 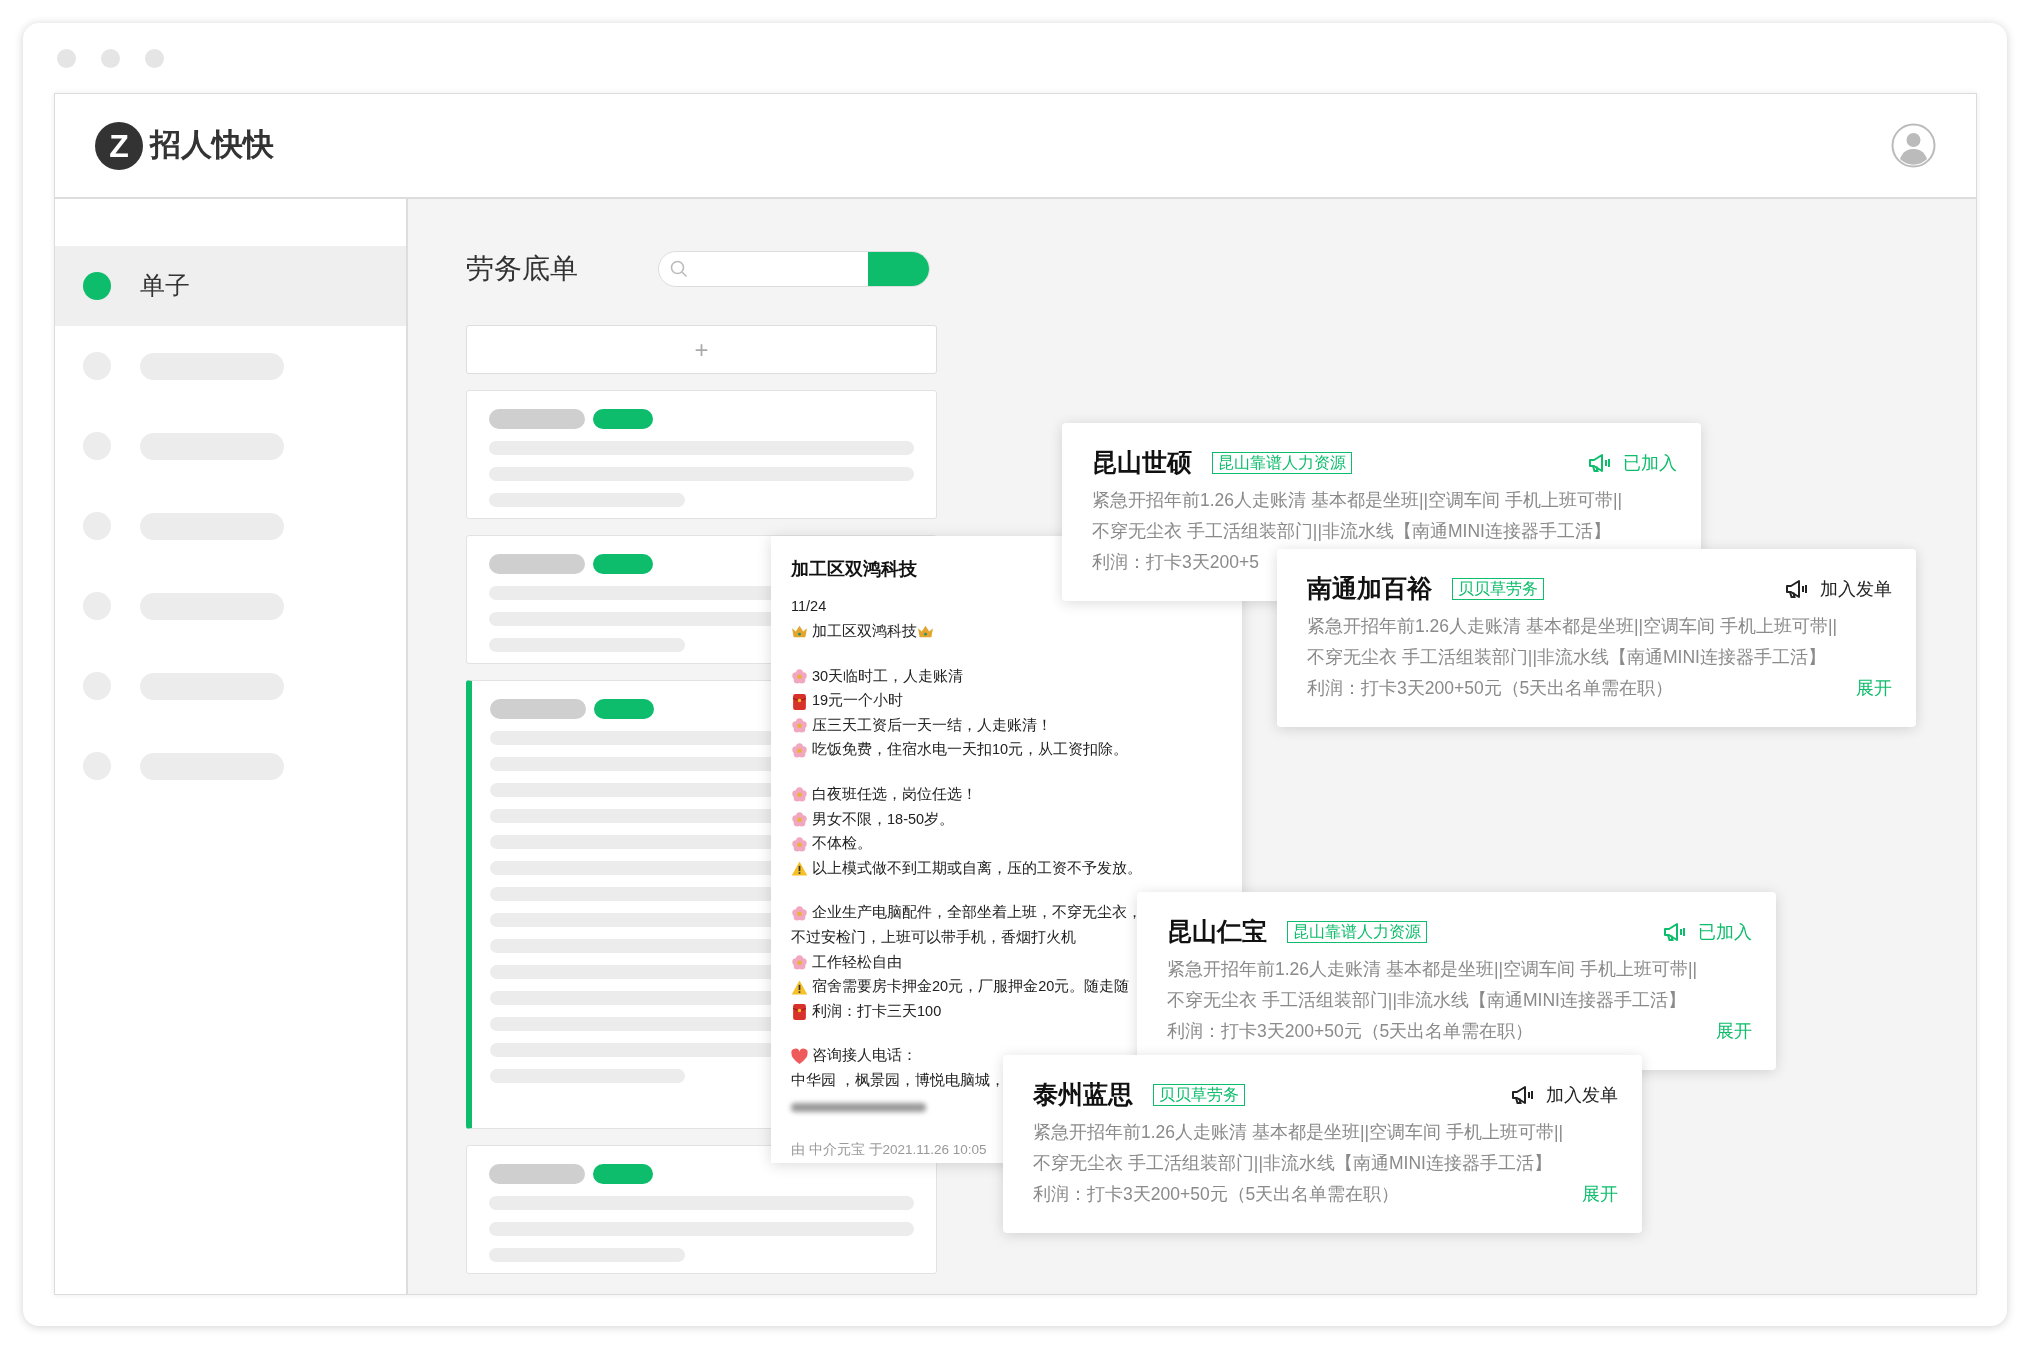 What do you see at coordinates (932, 725) in the screenshot?
I see `message-line: 压三天工资后一天一结，人走账清！` at bounding box center [932, 725].